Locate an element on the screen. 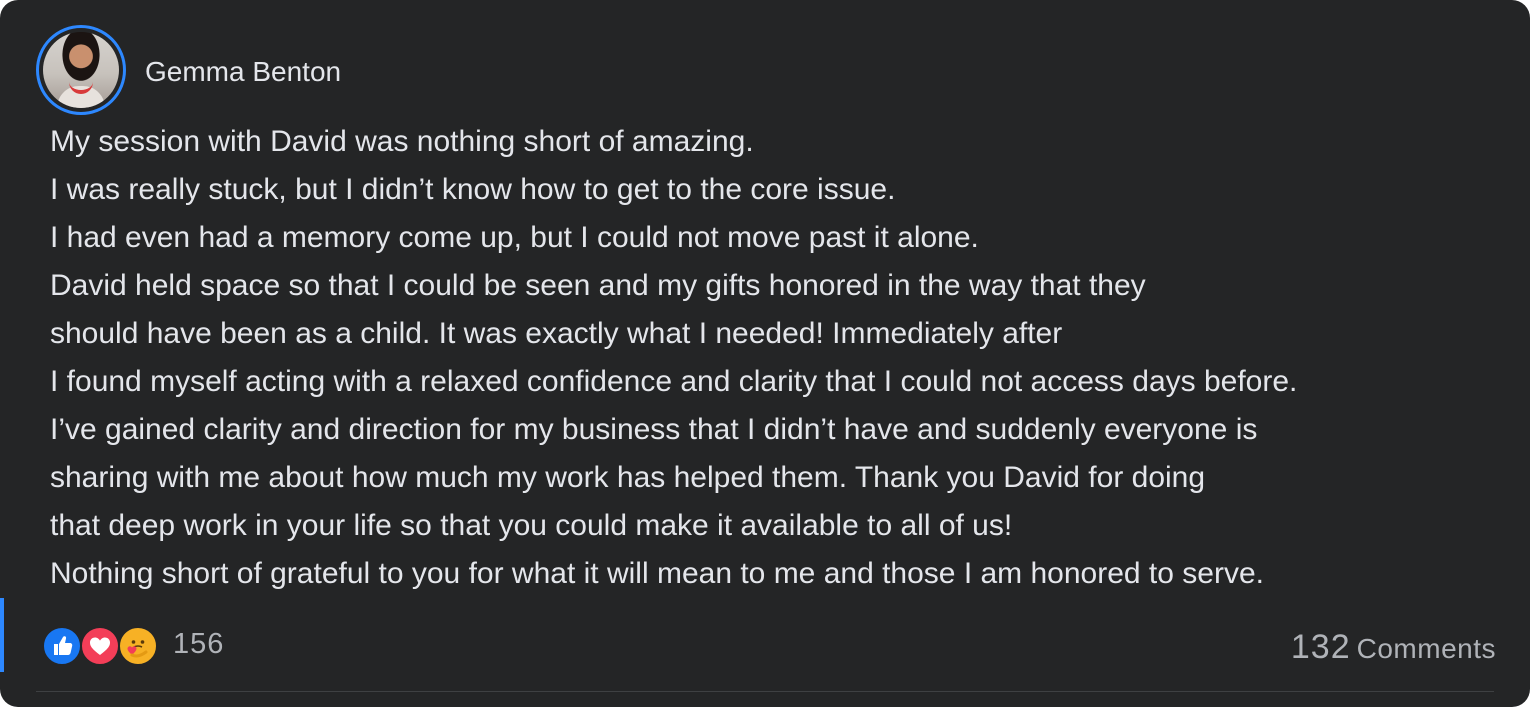  reaction-count: 156 is located at coordinates (198, 644).